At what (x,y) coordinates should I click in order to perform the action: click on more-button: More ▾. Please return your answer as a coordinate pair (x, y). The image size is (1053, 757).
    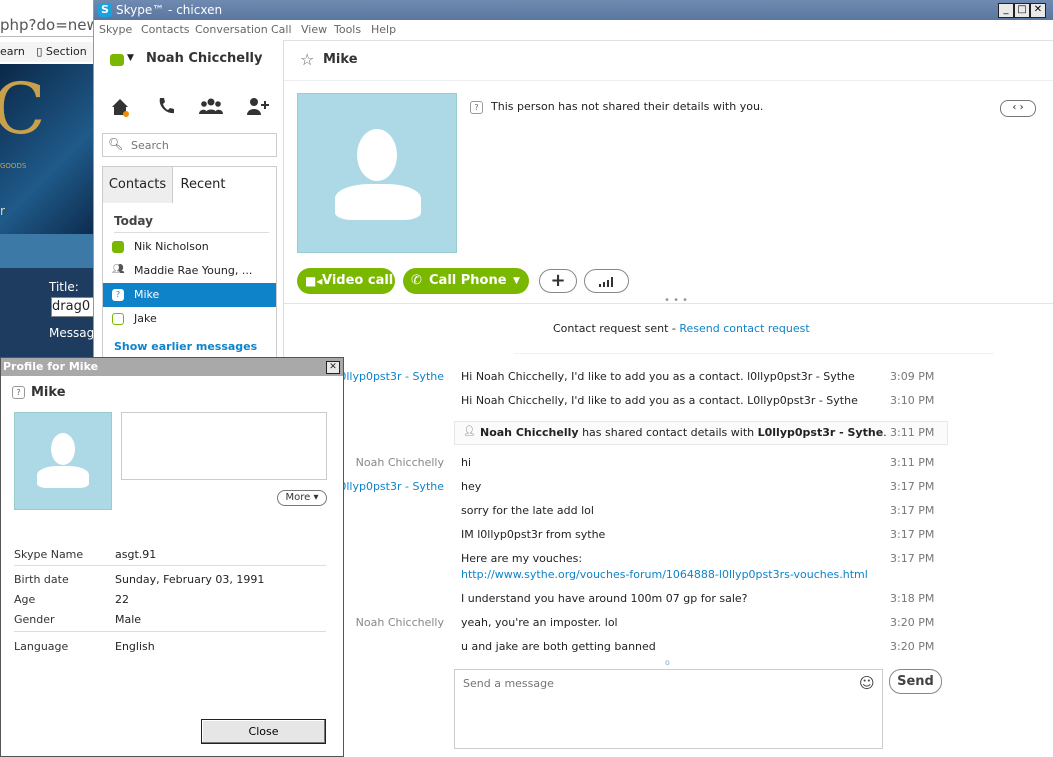
    Looking at the image, I should click on (302, 498).